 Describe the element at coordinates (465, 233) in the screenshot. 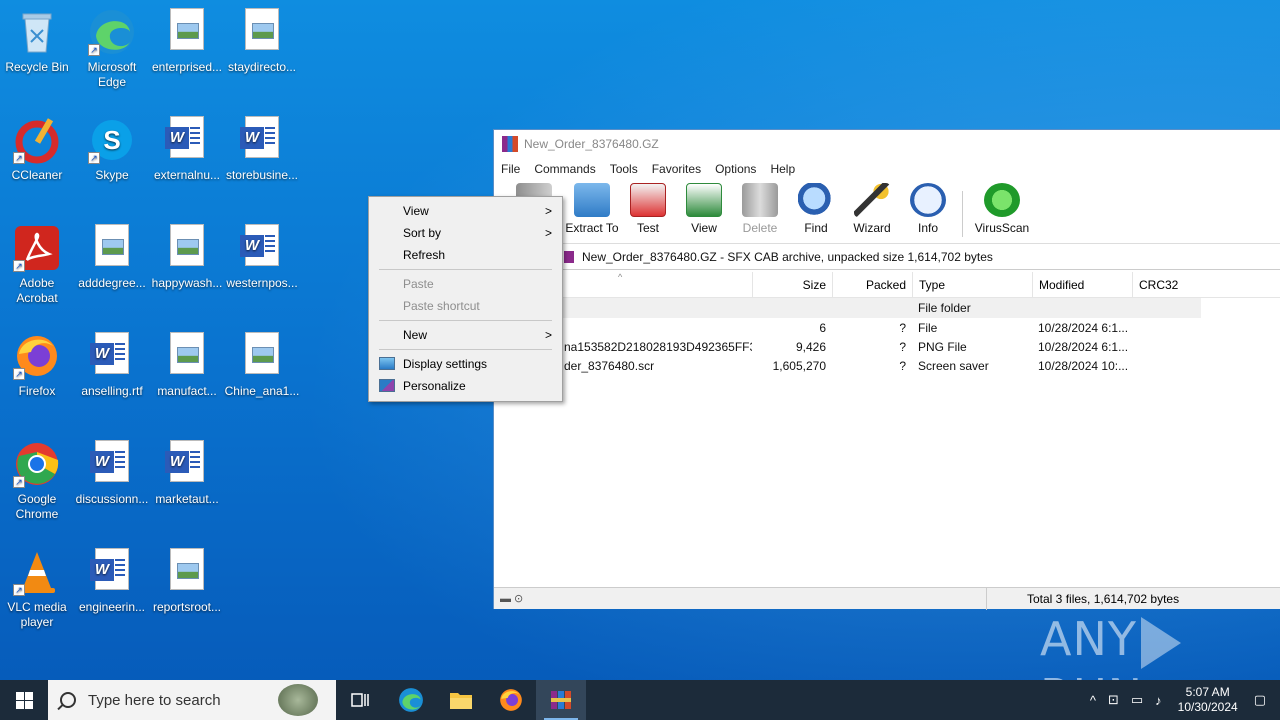

I see `menu-item-sort-by: Sort by >` at that location.